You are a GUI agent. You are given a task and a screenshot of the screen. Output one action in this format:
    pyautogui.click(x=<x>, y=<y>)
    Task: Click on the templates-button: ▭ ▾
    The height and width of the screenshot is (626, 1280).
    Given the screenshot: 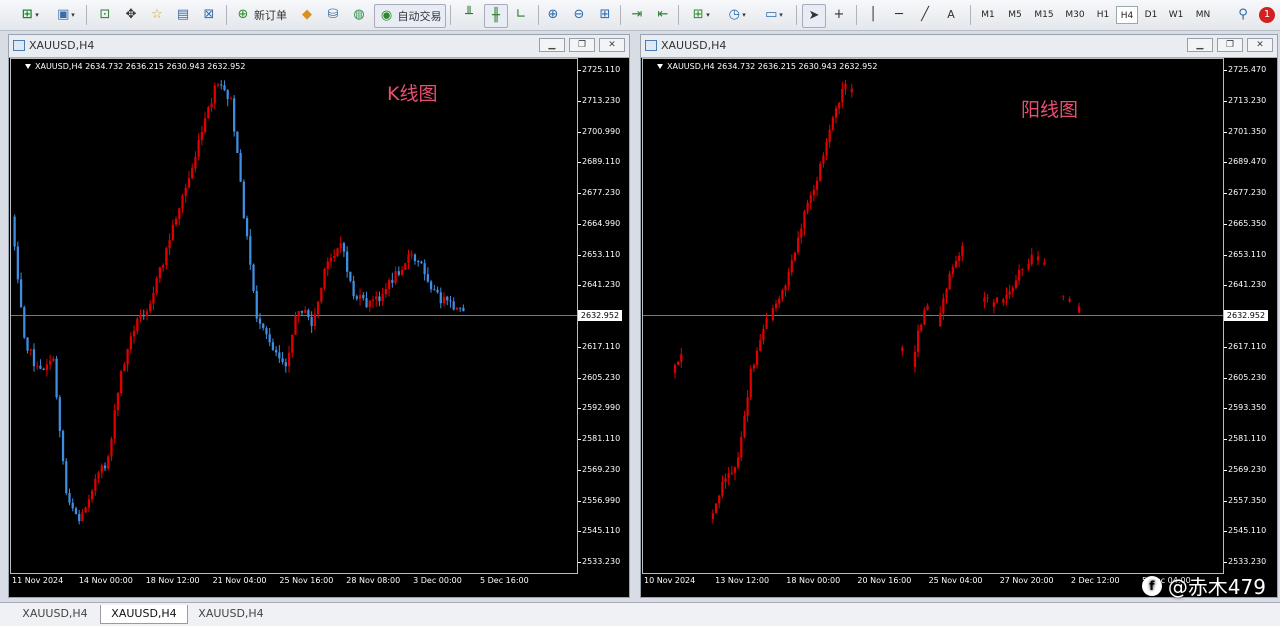 What is the action you would take?
    pyautogui.click(x=773, y=15)
    